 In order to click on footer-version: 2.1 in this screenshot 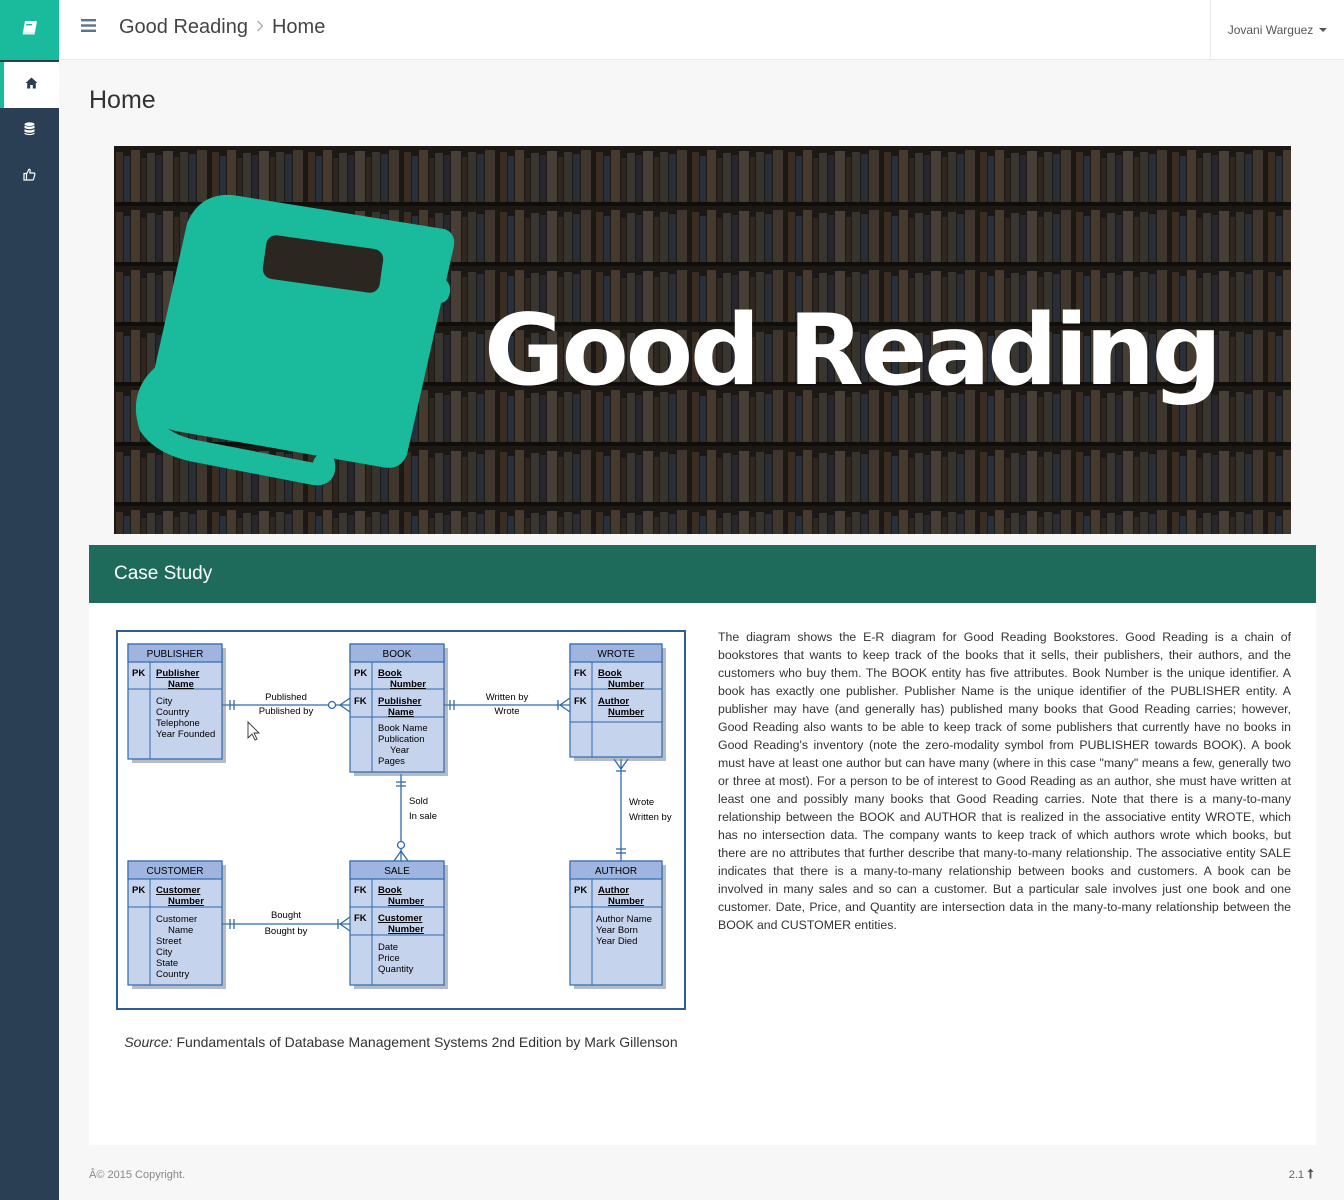, I will do `click(1301, 1175)`.